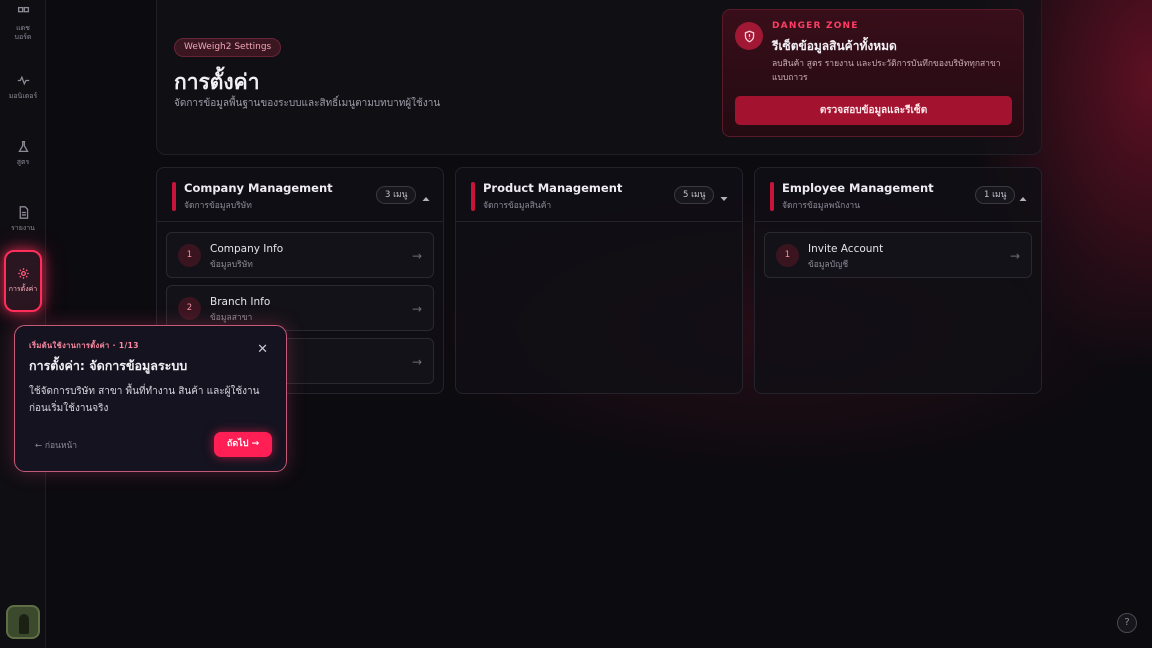 The width and height of the screenshot is (1152, 648). What do you see at coordinates (396, 195) in the screenshot?
I see `menu-count-badge: 3 เมนู` at bounding box center [396, 195].